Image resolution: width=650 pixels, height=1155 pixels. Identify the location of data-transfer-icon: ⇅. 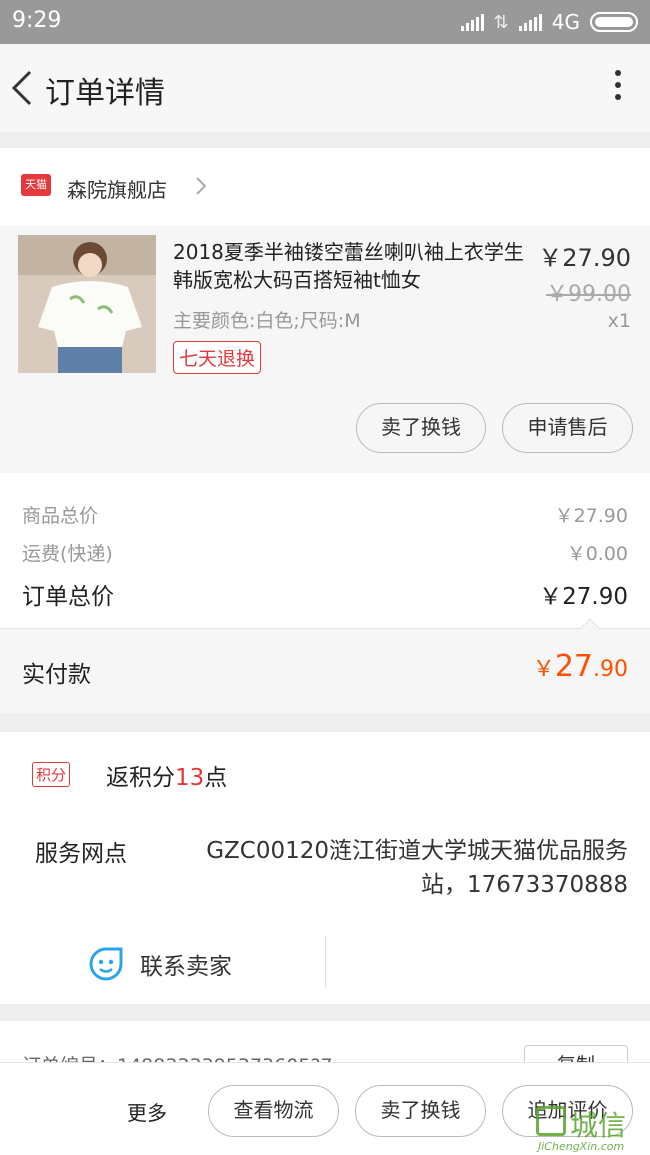
(501, 22).